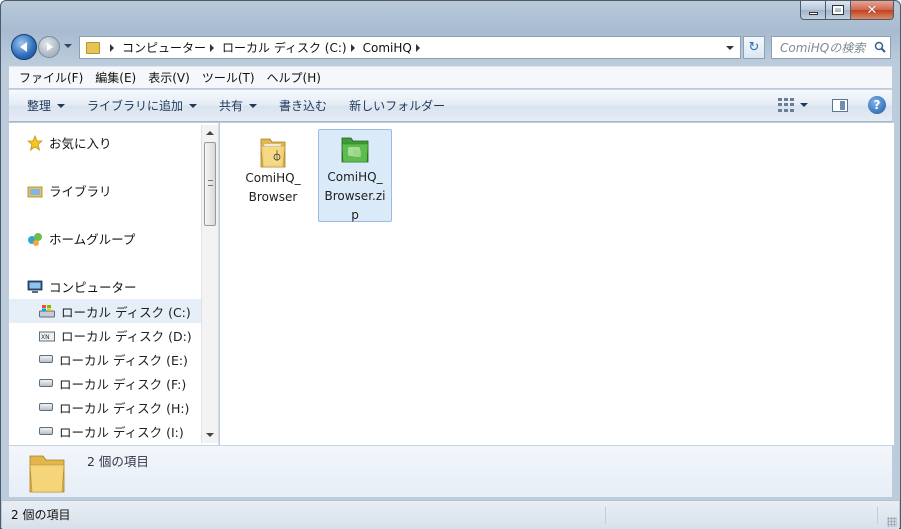 The image size is (901, 529). What do you see at coordinates (105, 431) in the screenshot?
I see `nav-drive-i: ローカル ディスク (I:)` at bounding box center [105, 431].